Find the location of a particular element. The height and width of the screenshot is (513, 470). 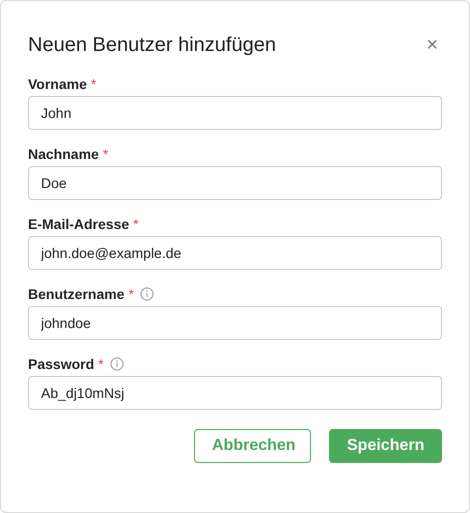

input-field: Doe is located at coordinates (235, 183).